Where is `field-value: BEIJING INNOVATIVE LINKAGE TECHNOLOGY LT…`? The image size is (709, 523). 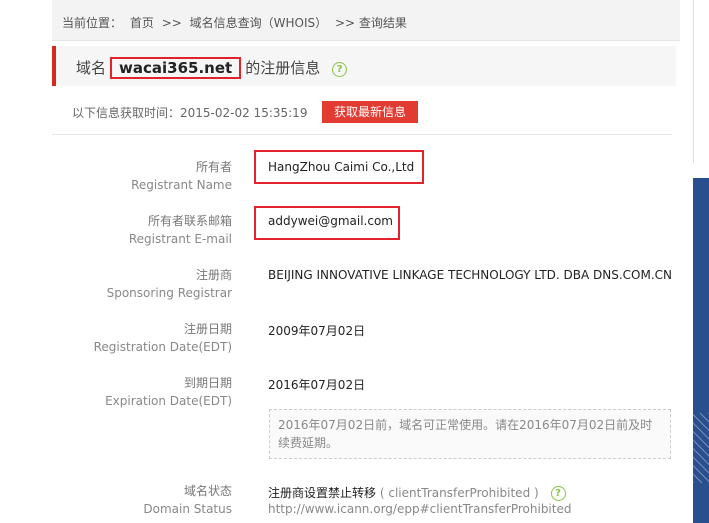
field-value: BEIJING INNOVATIVE LINKAGE TECHNOLOGY LT… is located at coordinates (470, 275).